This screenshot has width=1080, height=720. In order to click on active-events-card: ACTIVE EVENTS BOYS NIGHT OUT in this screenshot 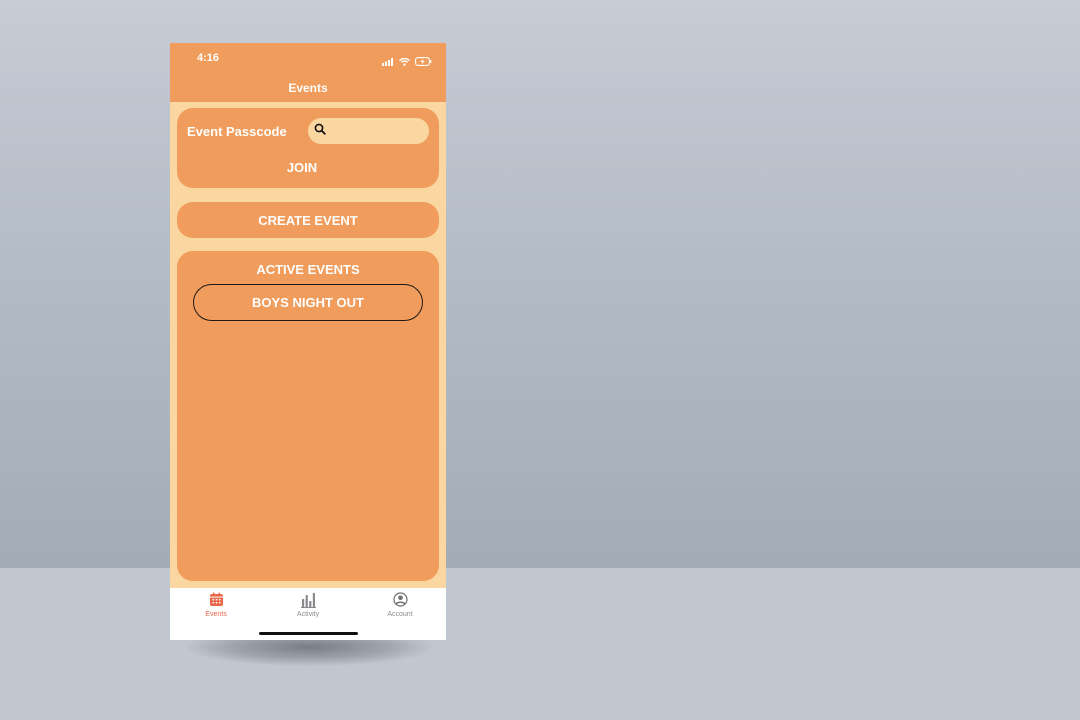, I will do `click(308, 416)`.